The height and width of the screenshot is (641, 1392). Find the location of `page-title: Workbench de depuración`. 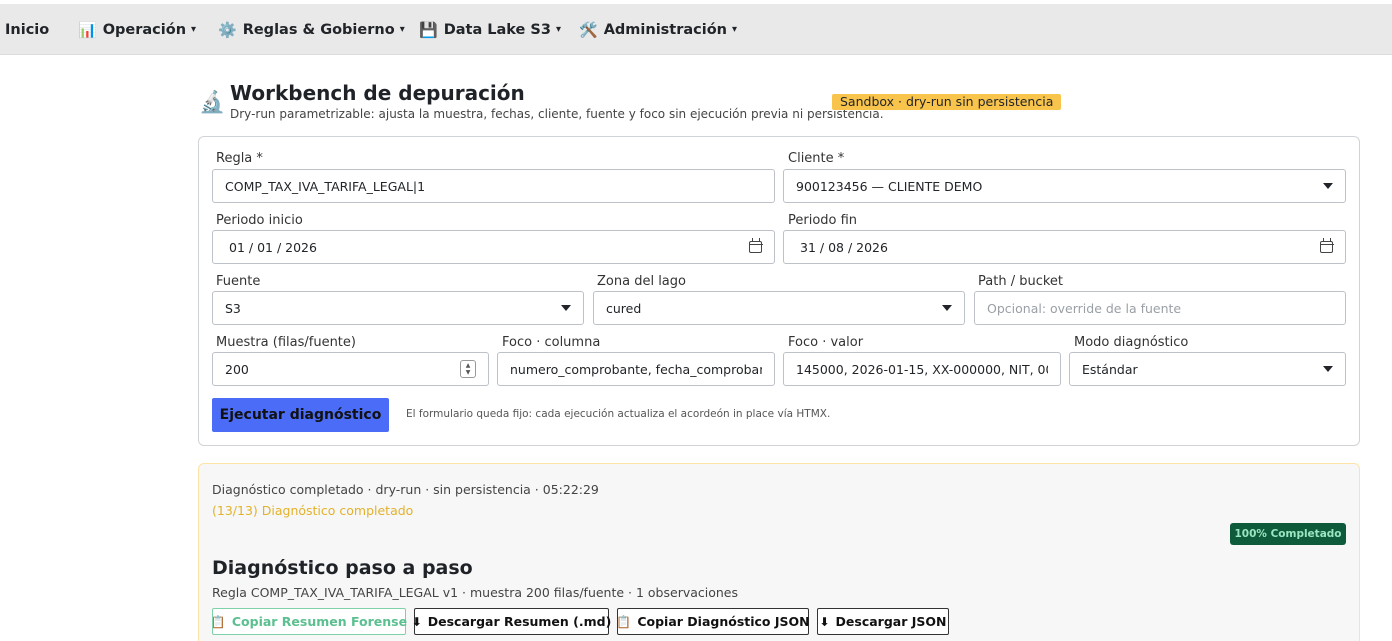

page-title: Workbench de depuración is located at coordinates (377, 93).